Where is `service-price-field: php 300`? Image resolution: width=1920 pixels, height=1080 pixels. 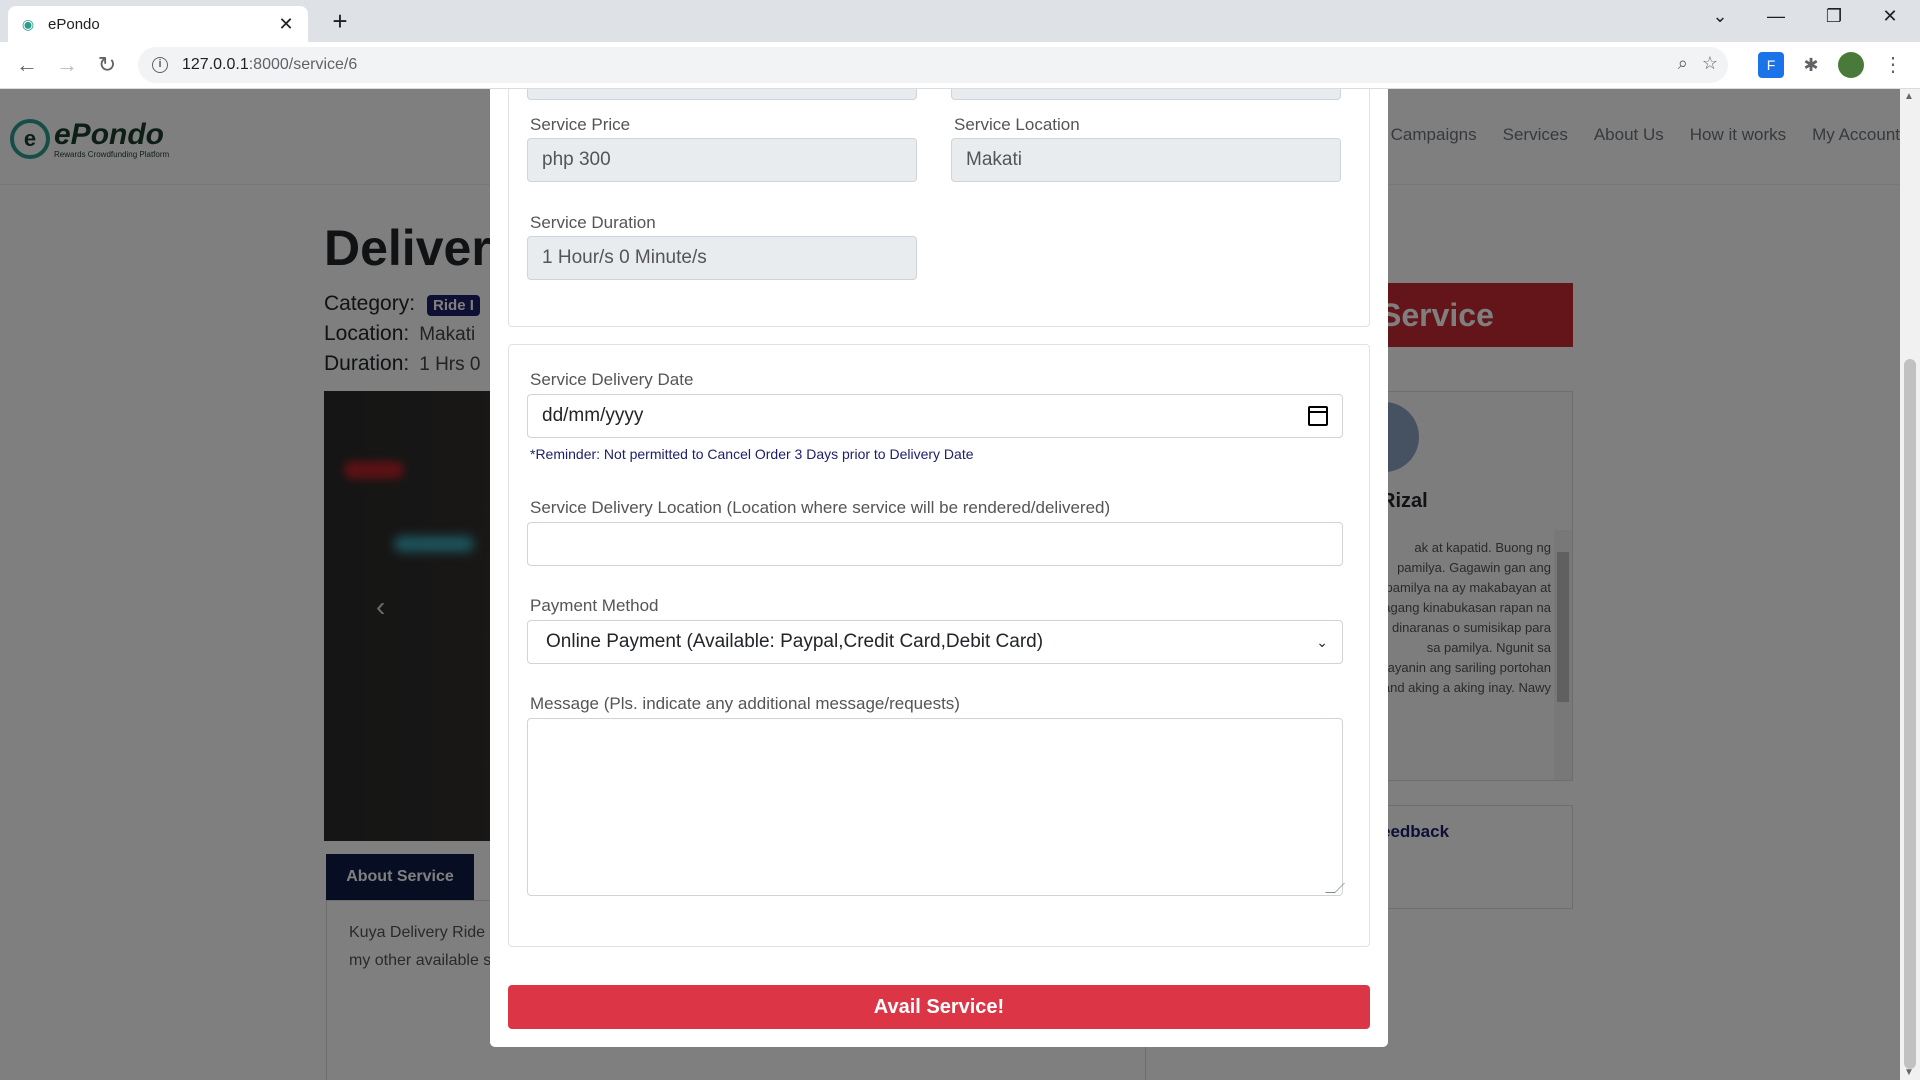
service-price-field: php 300 is located at coordinates (722, 160).